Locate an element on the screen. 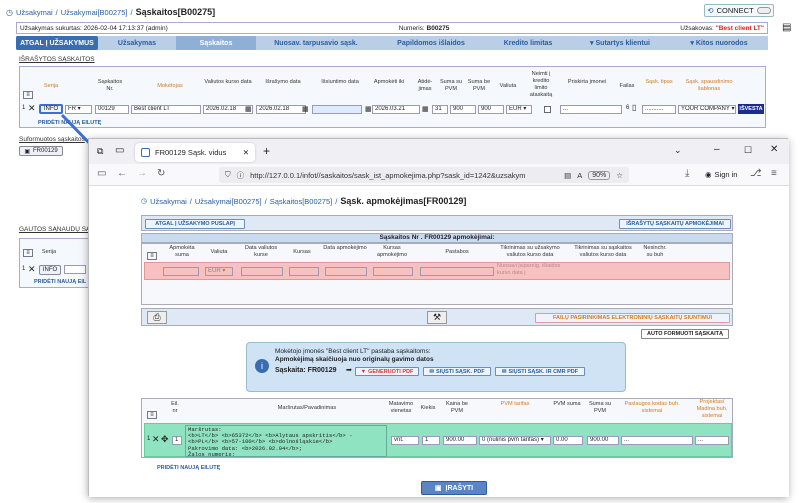  issued-payments-button: IŠRAŠYTŲ SĄSKAITŲ APMOKĖJIMAI is located at coordinates (675, 224).